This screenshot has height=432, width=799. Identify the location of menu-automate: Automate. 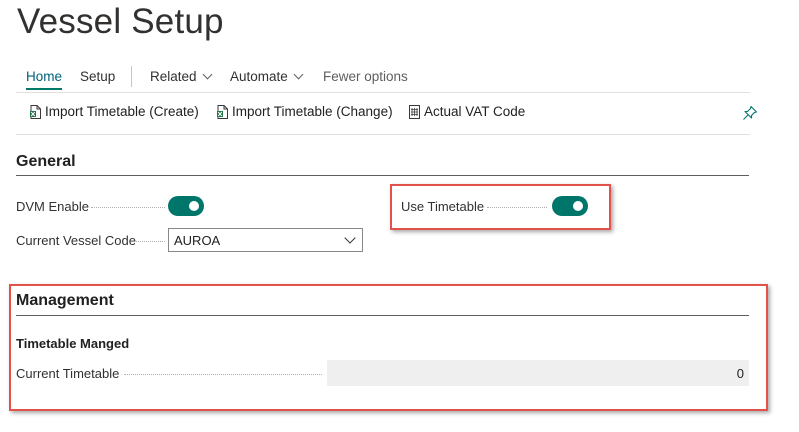
(267, 76).